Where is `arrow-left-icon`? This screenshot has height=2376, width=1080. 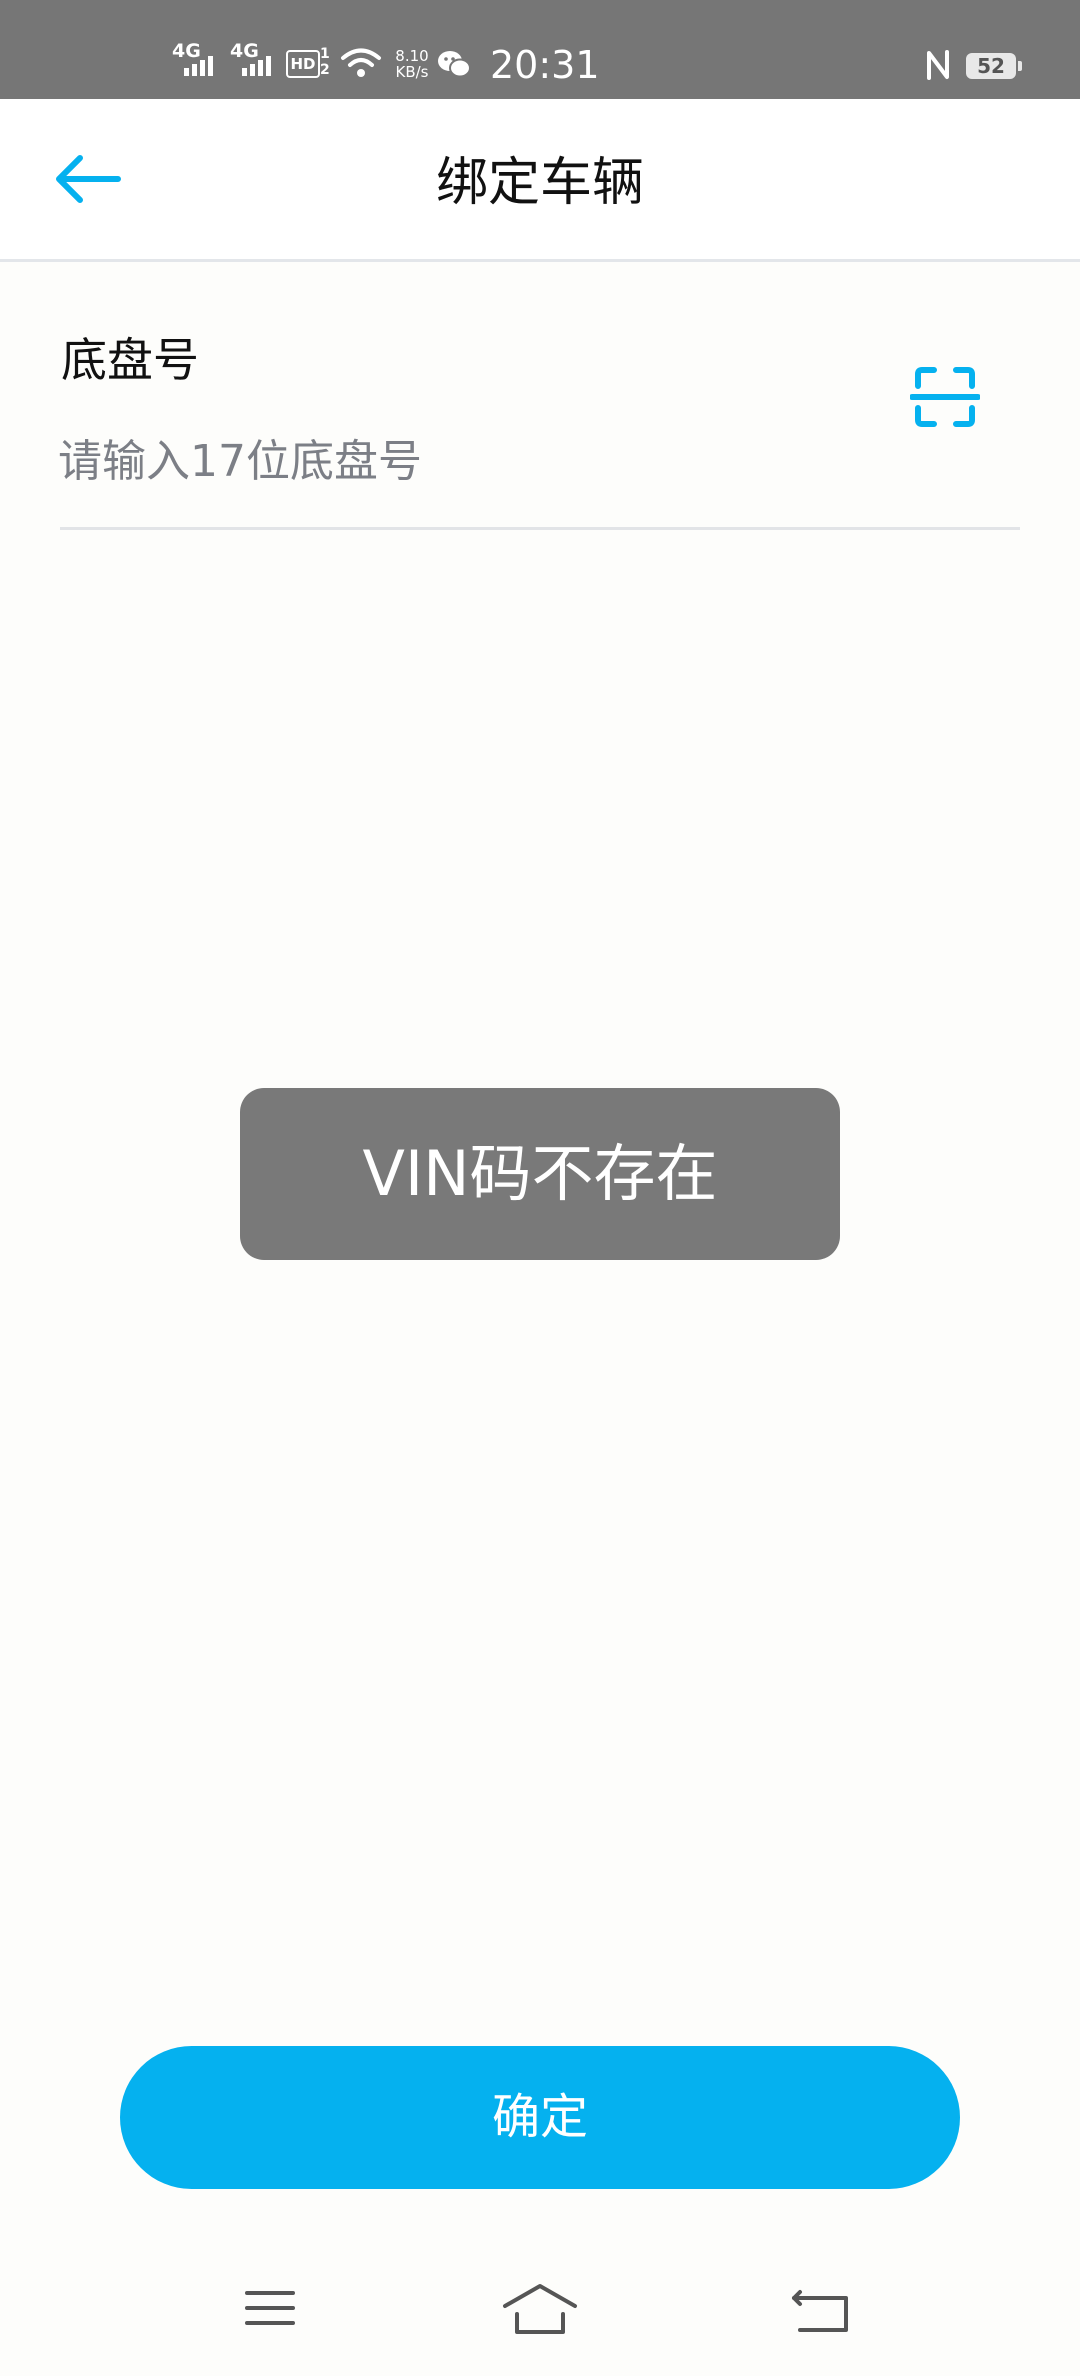 arrow-left-icon is located at coordinates (88, 179).